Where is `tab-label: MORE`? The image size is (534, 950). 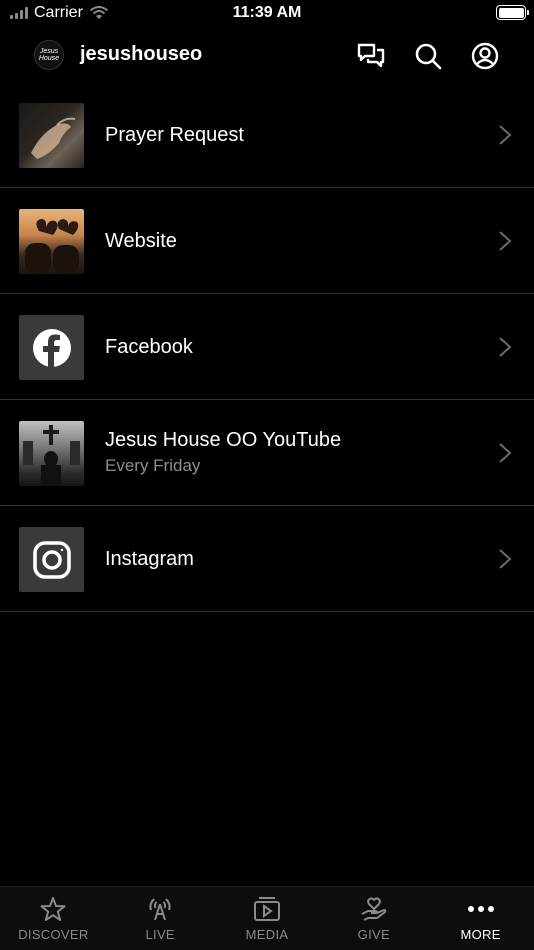 tab-label: MORE is located at coordinates (480, 934).